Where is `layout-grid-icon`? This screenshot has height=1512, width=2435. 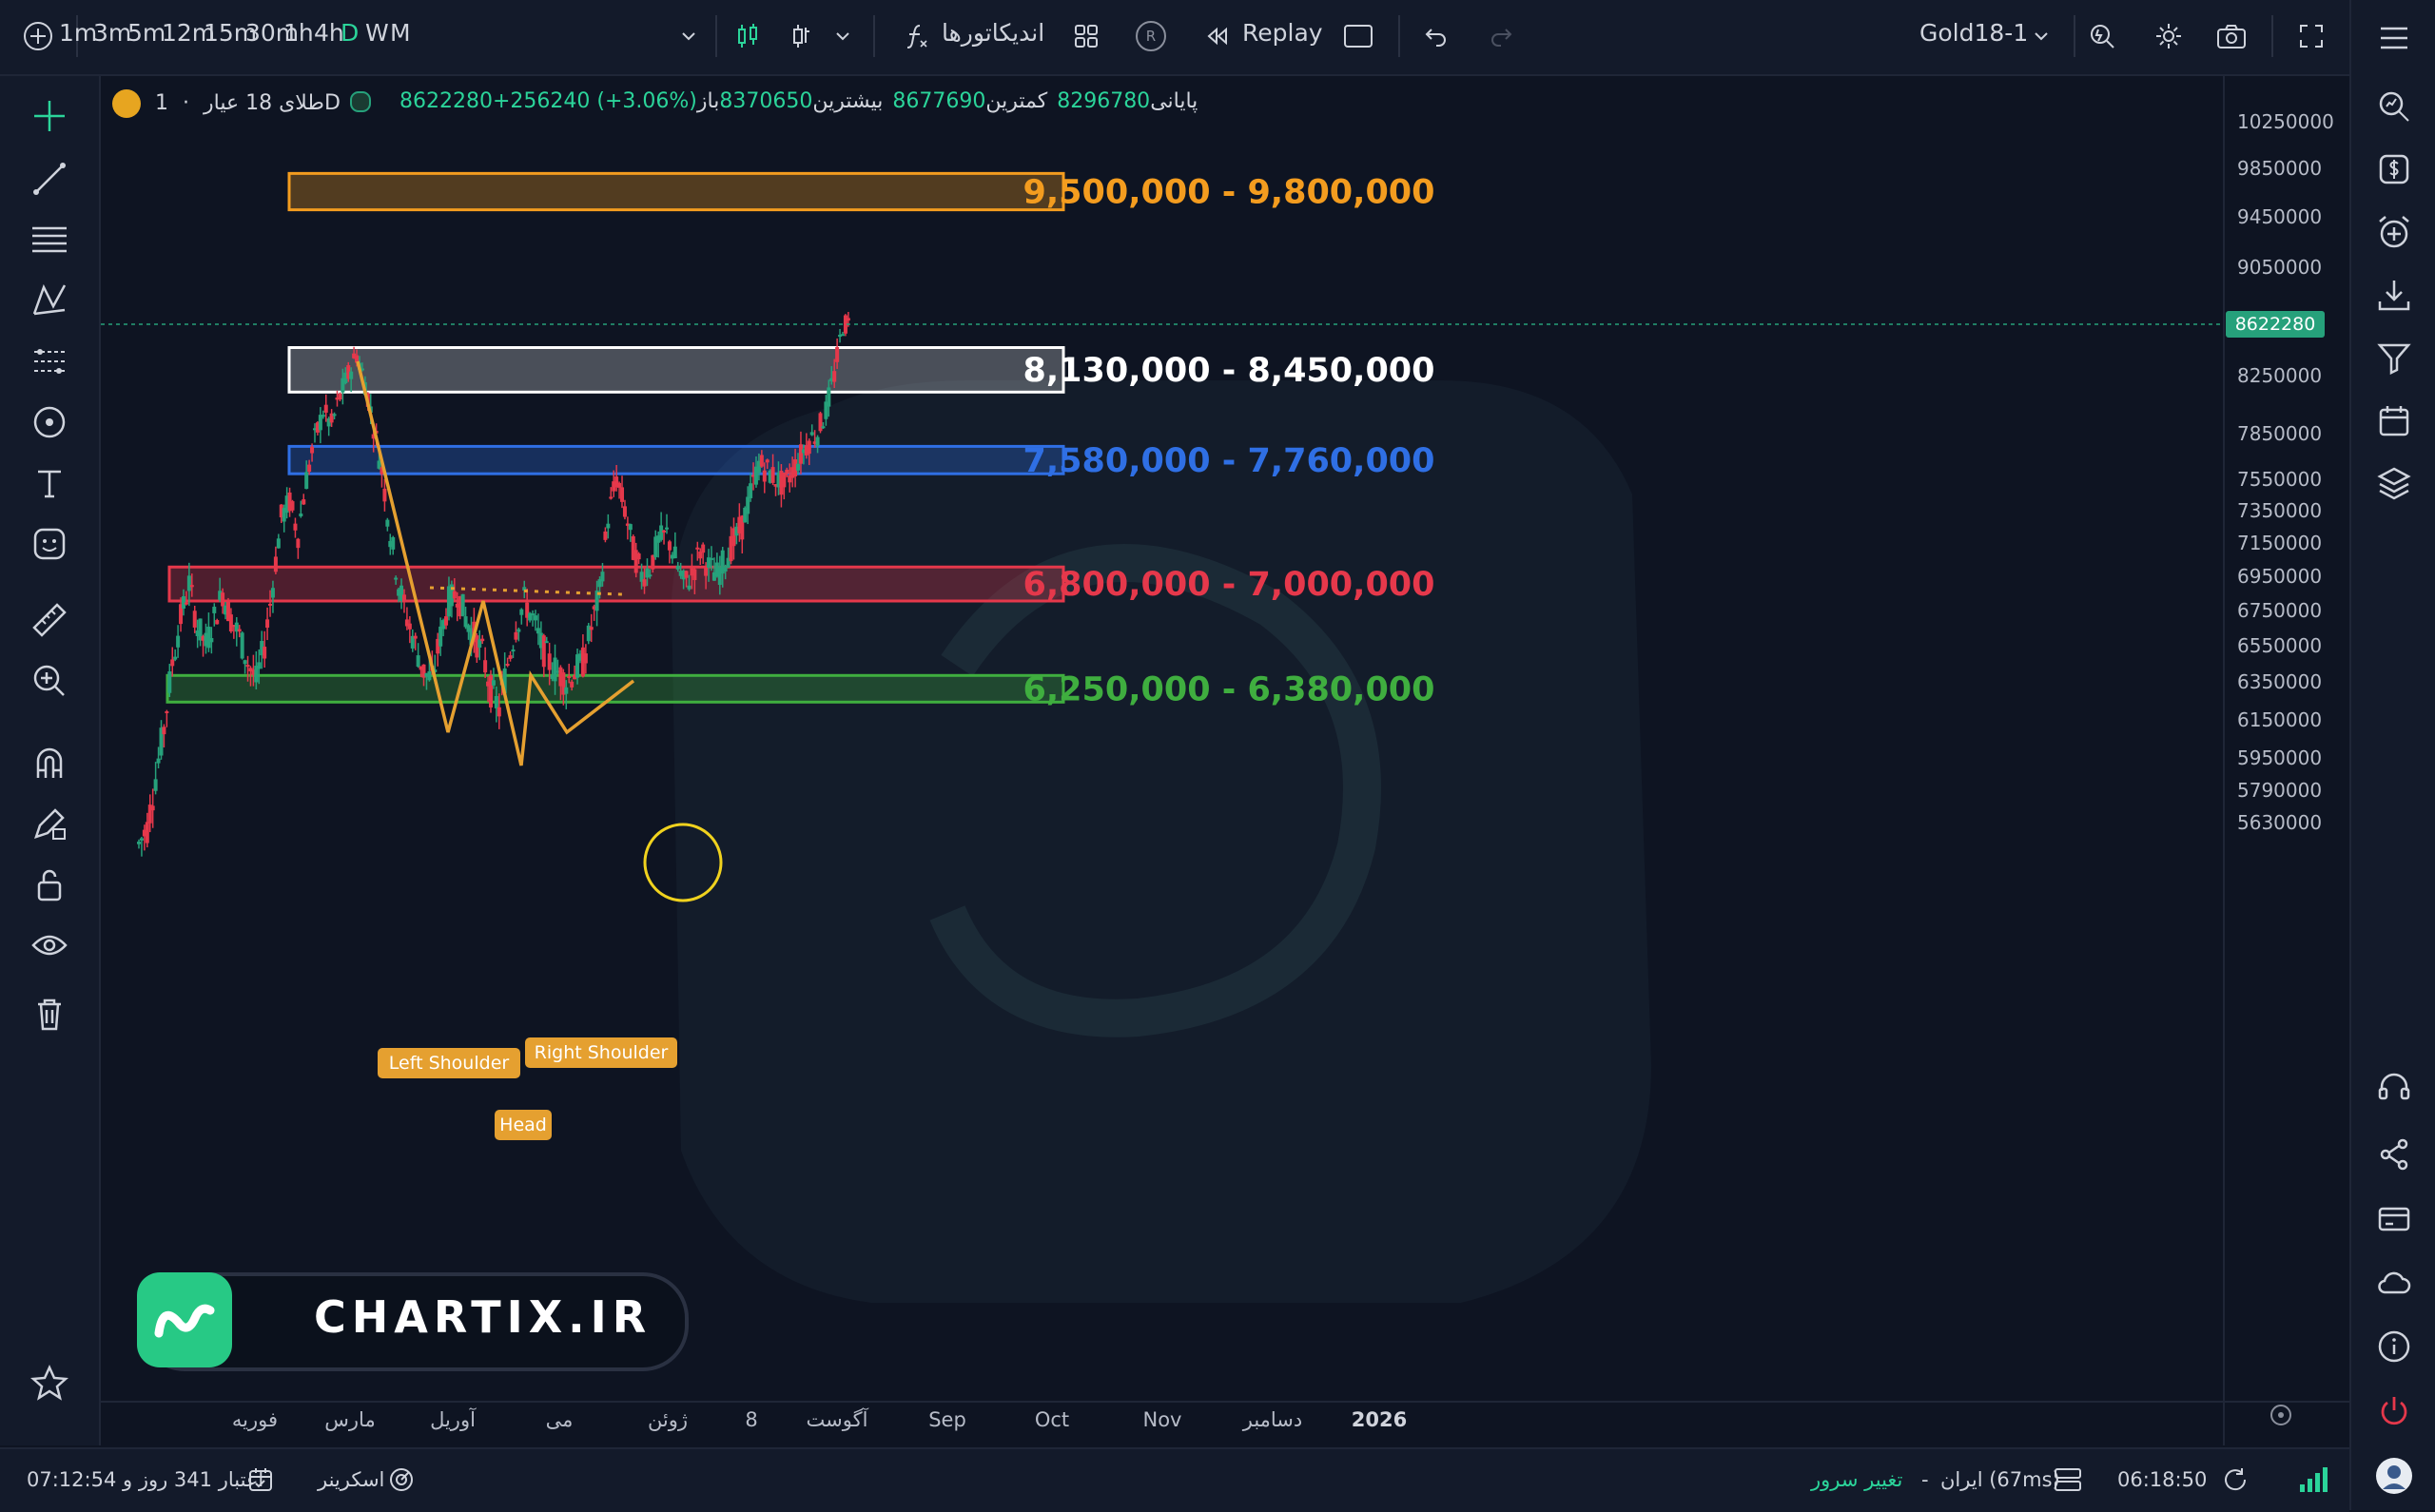 layout-grid-icon is located at coordinates (1086, 36).